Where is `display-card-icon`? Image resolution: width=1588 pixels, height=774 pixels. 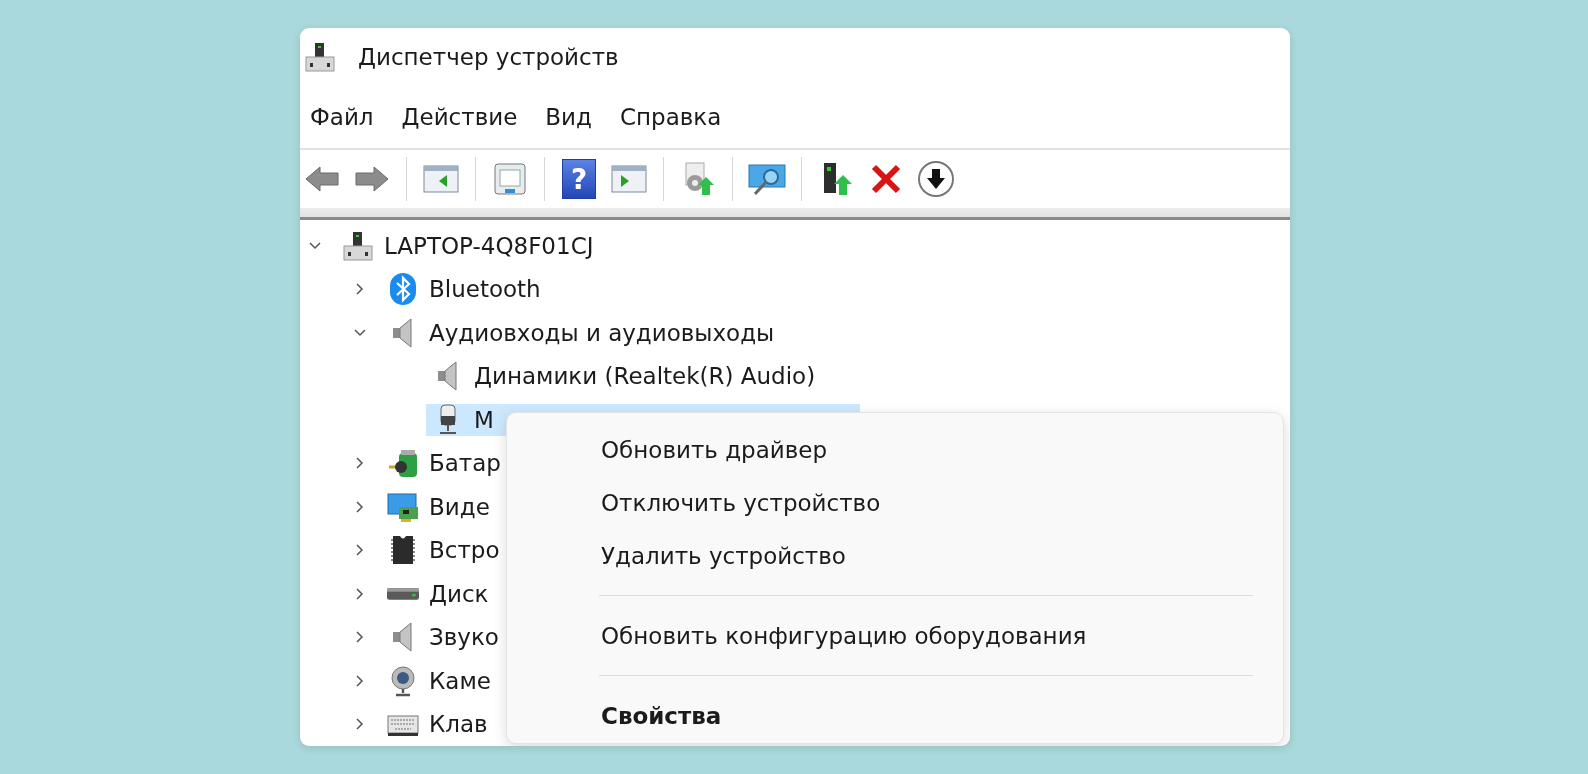 display-card-icon is located at coordinates (403, 506).